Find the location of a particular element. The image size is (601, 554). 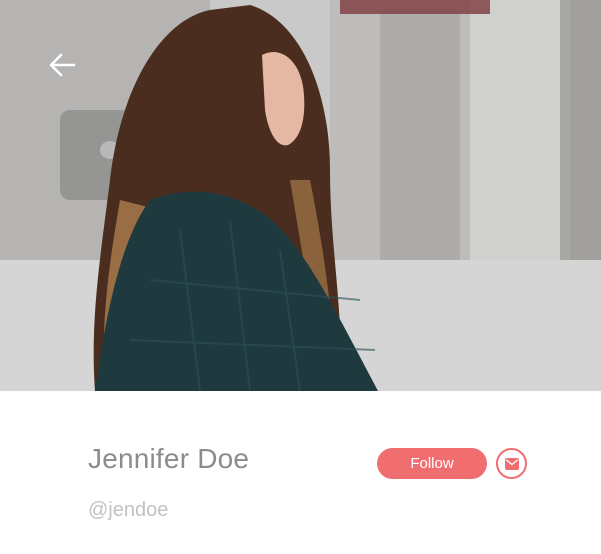

profile-handle: @jendoe is located at coordinates (128, 510).